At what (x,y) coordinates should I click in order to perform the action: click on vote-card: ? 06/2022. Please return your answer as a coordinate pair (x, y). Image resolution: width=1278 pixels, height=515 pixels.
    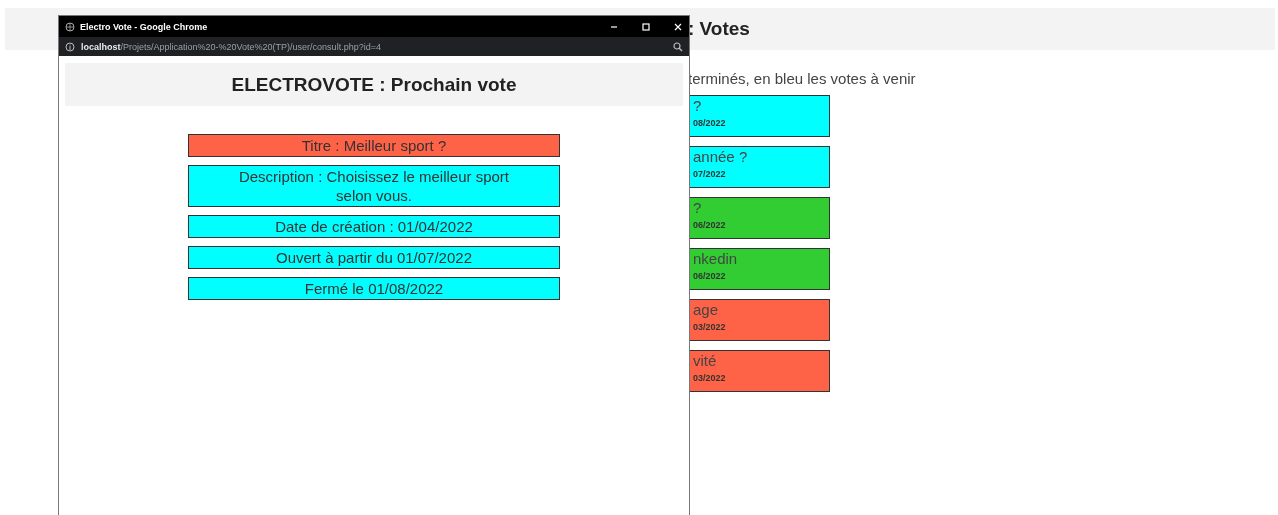
    Looking at the image, I should click on (759, 218).